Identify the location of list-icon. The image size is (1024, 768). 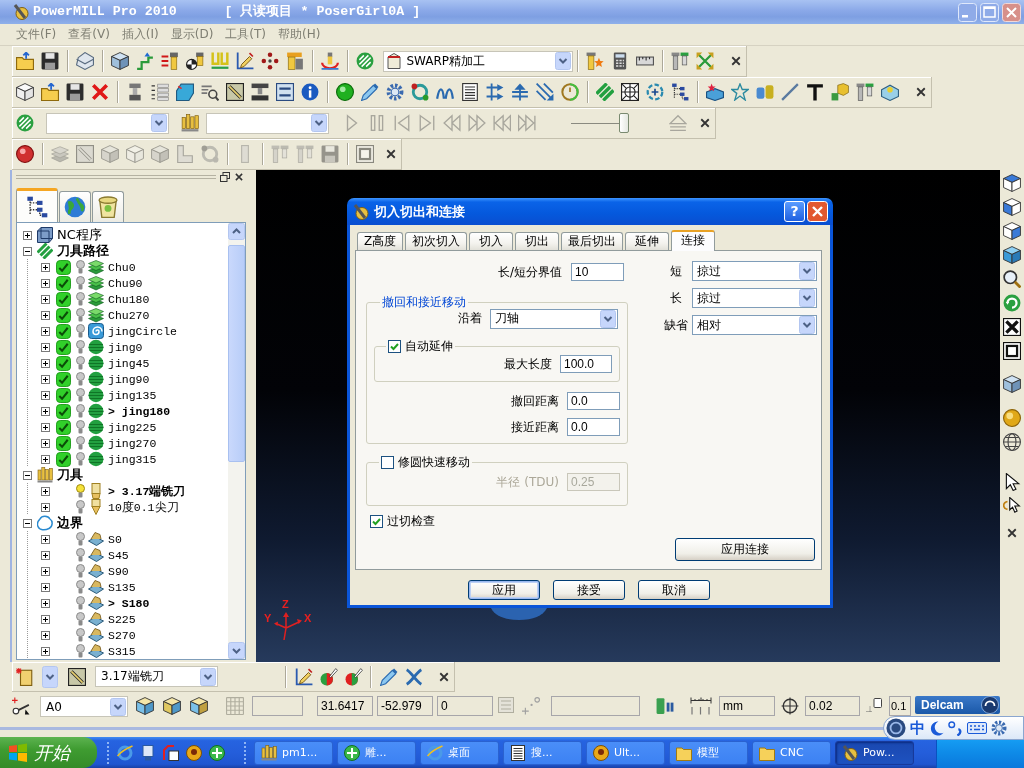
(160, 92).